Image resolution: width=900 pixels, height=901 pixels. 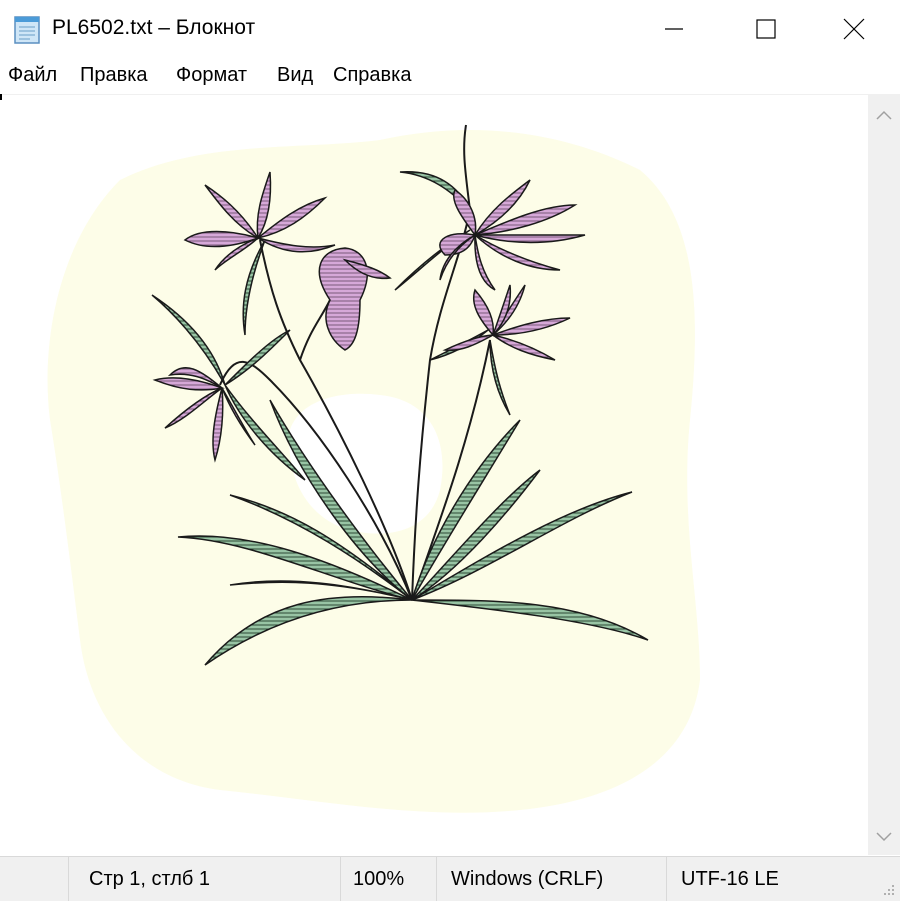 I want to click on status-zoom-cell: 100%, so click(x=388, y=879).